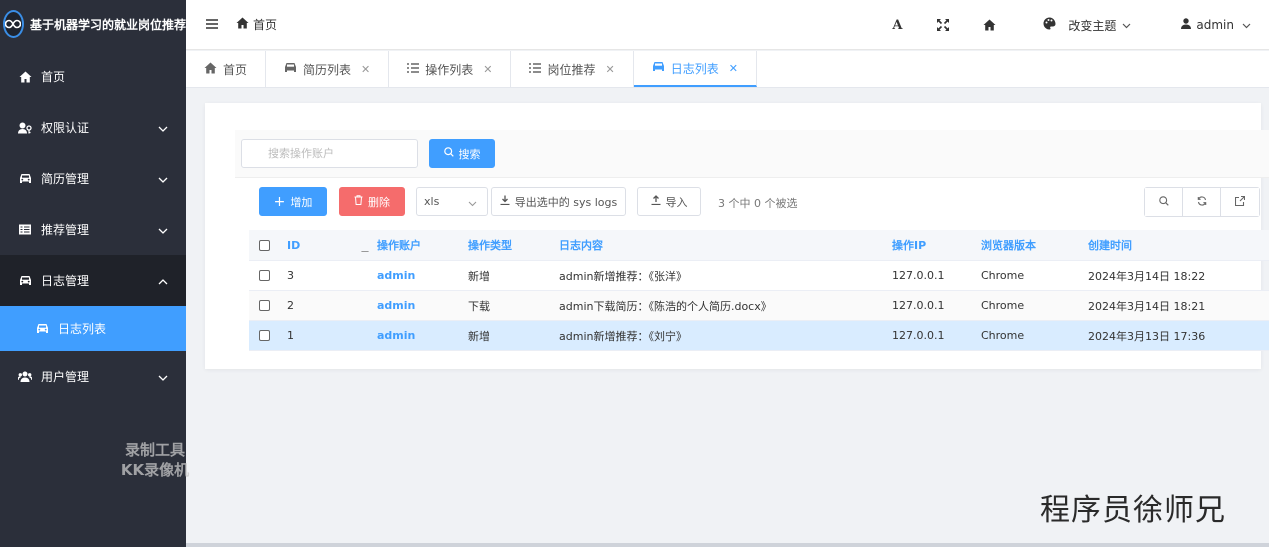 Image resolution: width=1269 pixels, height=547 pixels. I want to click on sidebar-item-recommend: 推荐管理, so click(93, 229).